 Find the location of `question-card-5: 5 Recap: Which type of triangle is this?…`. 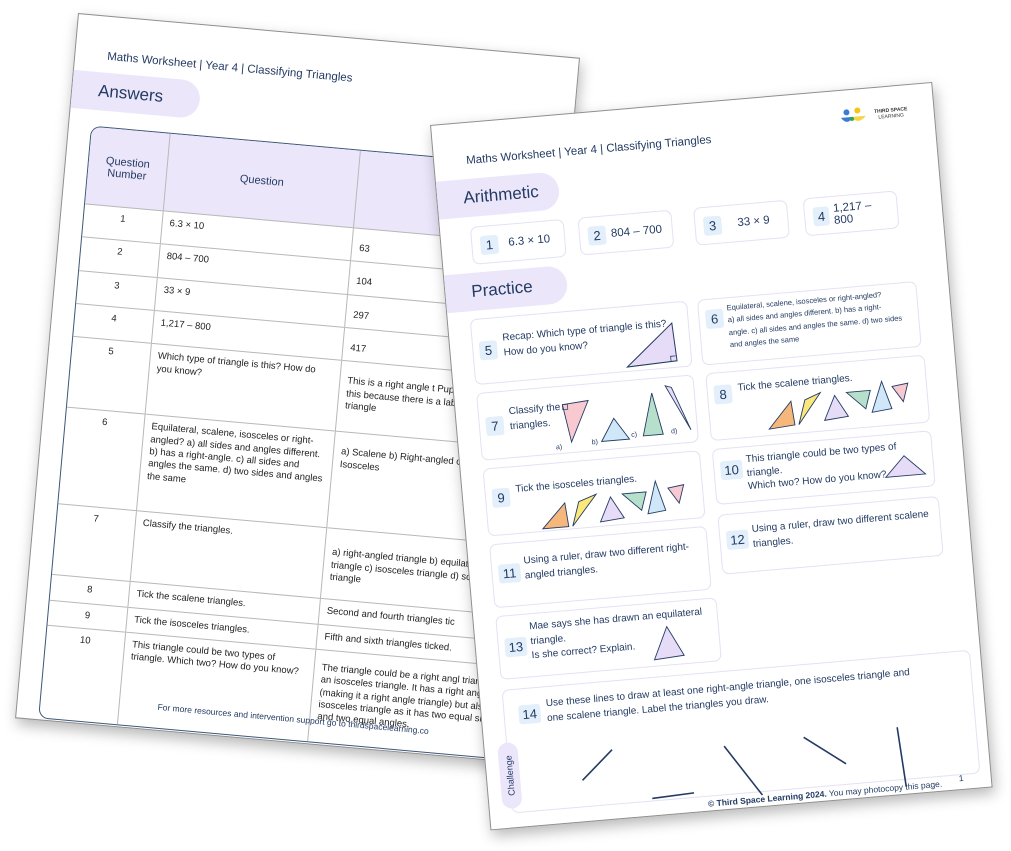

question-card-5: 5 Recap: Which type of triangle is this?… is located at coordinates (581, 343).